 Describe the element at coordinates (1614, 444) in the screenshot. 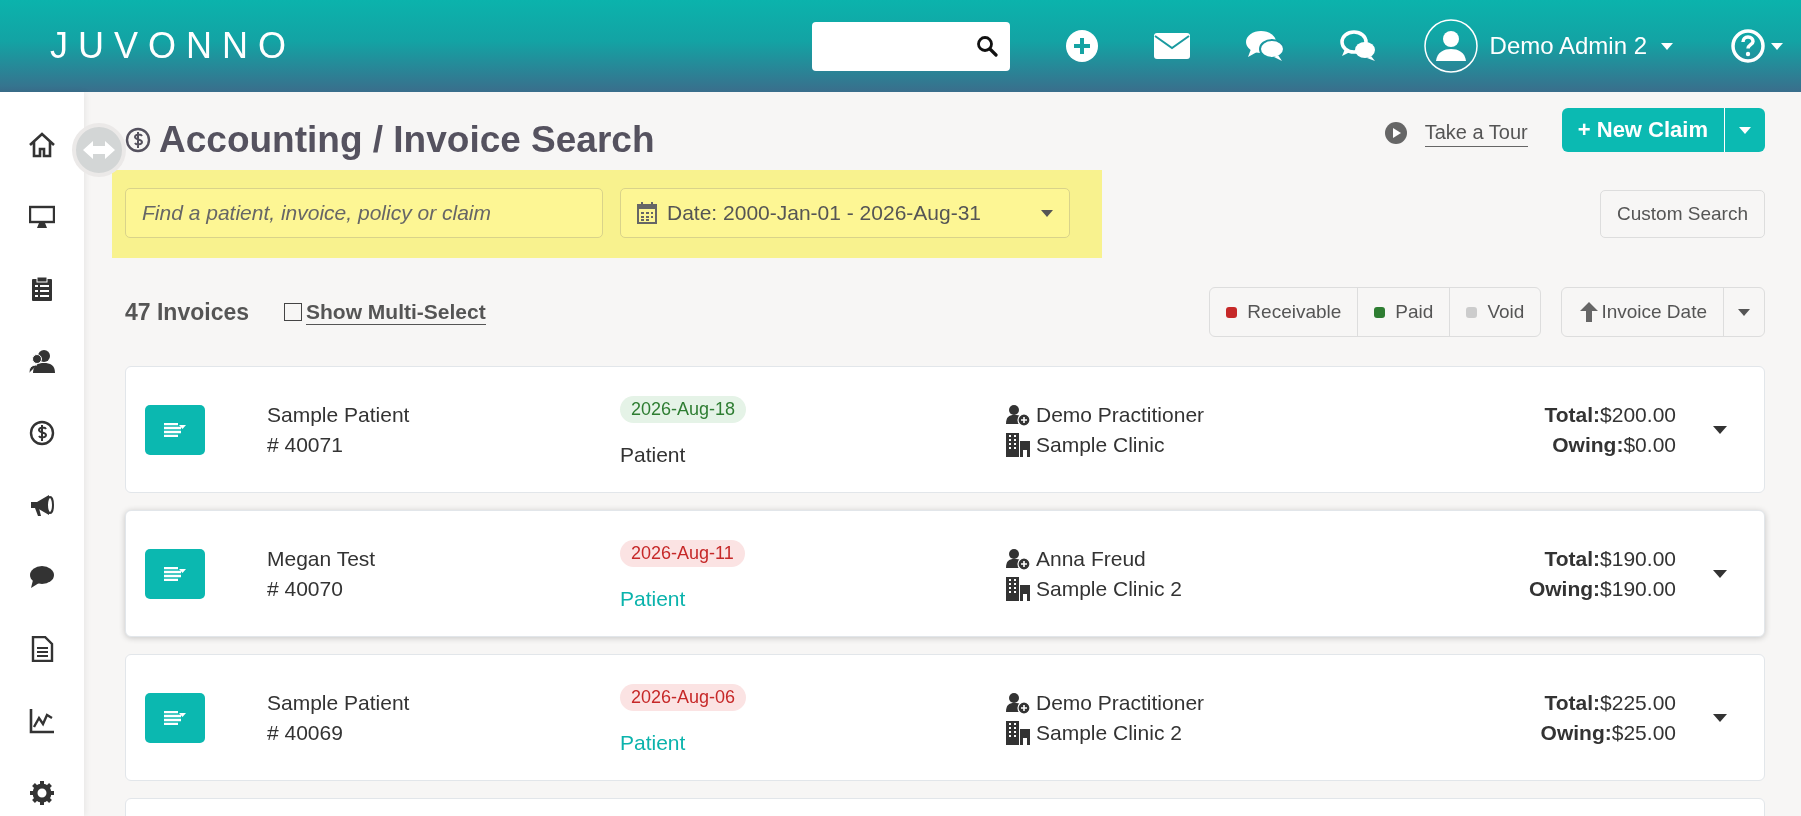

I see `owing-amount: Owing:$0.00` at that location.